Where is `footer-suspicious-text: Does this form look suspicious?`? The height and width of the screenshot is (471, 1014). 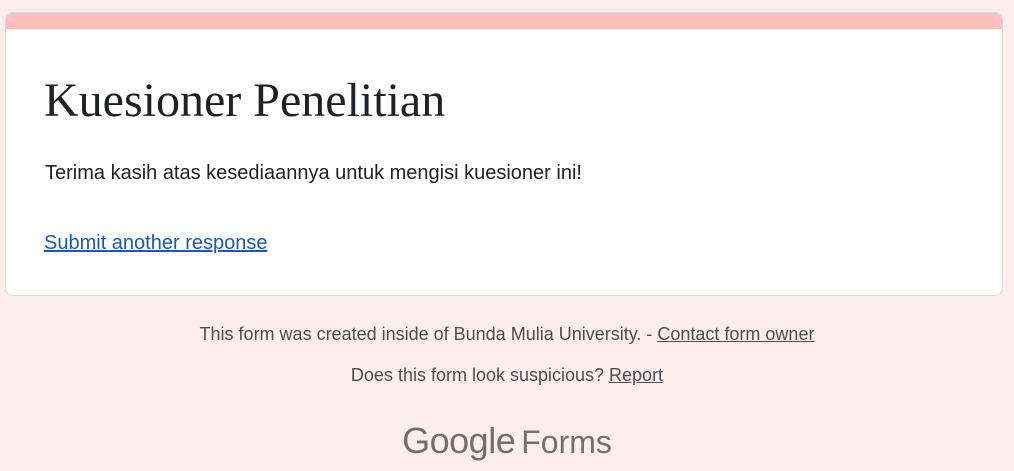 footer-suspicious-text: Does this form look suspicious? is located at coordinates (480, 375).